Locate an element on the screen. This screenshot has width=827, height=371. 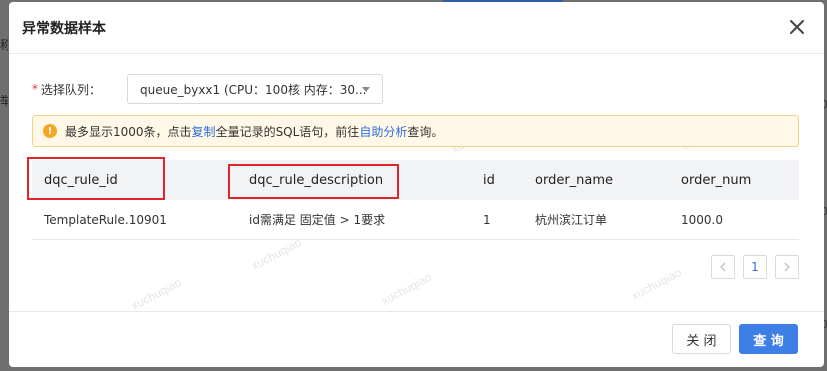
chevron-right-icon is located at coordinates (787, 267).